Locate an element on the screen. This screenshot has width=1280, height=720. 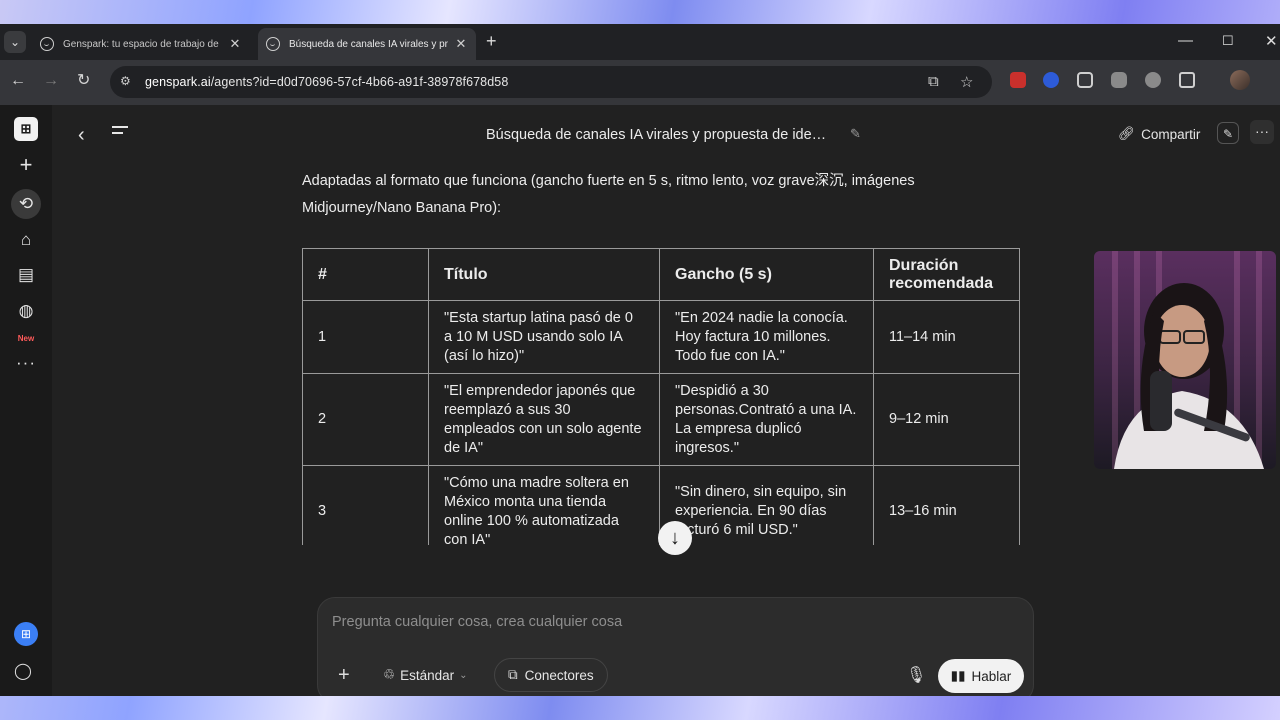
tab-genspark-workspace: Genspark: tu espacio de trabajo de IA ✕ is located at coordinates (141, 44).